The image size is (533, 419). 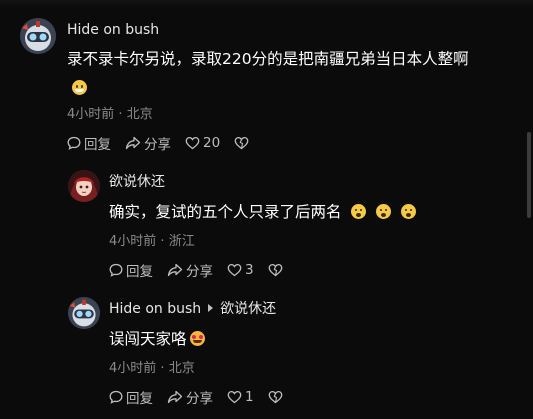 I want to click on comment-text: 确实，复试的五个人只录了后两名, so click(x=225, y=212).